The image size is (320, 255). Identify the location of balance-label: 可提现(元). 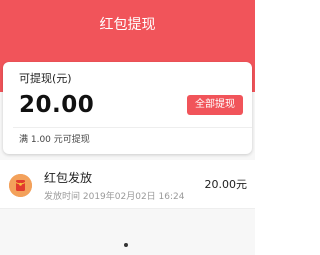
(45, 78).